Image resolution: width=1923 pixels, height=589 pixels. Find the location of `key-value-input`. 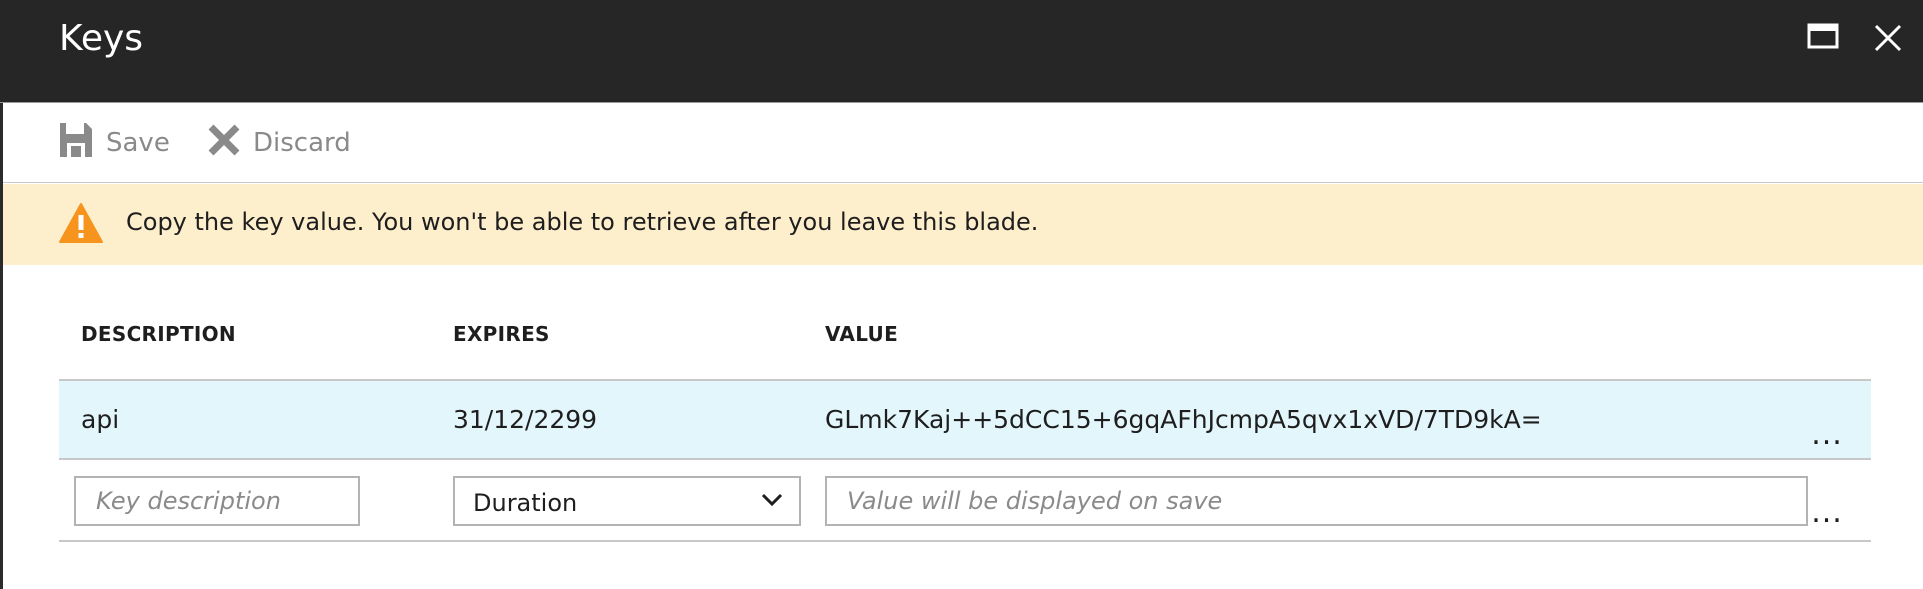

key-value-input is located at coordinates (1316, 501).